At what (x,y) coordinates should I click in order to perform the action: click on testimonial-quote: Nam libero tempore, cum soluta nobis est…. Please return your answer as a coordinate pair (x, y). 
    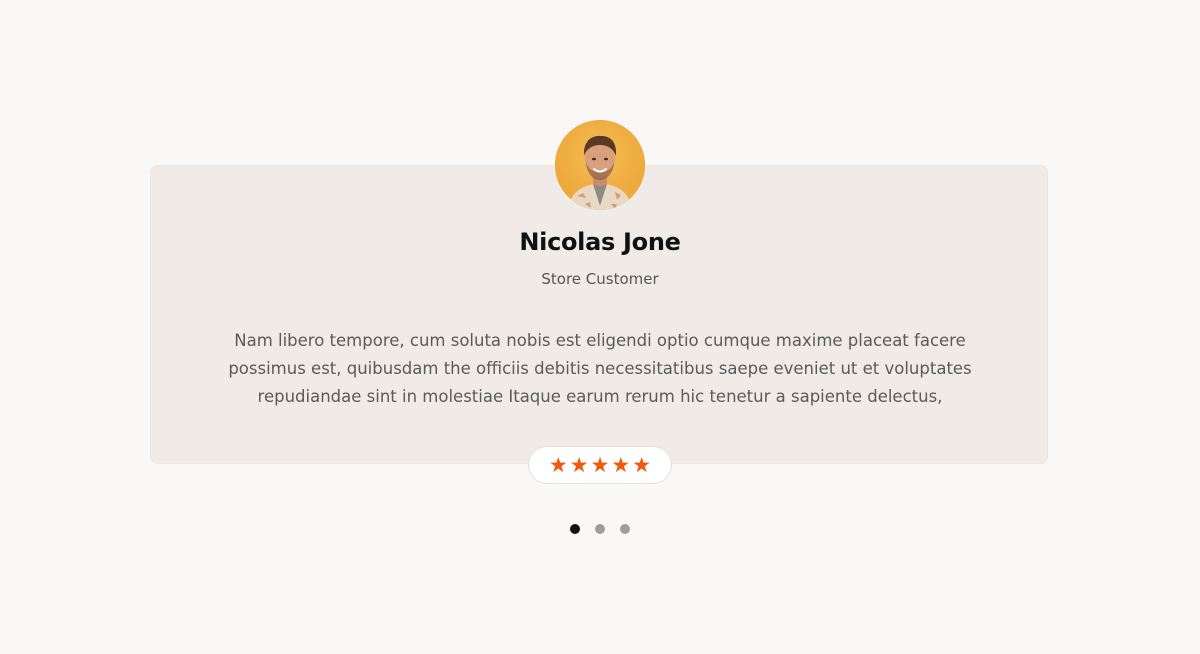
    Looking at the image, I should click on (600, 368).